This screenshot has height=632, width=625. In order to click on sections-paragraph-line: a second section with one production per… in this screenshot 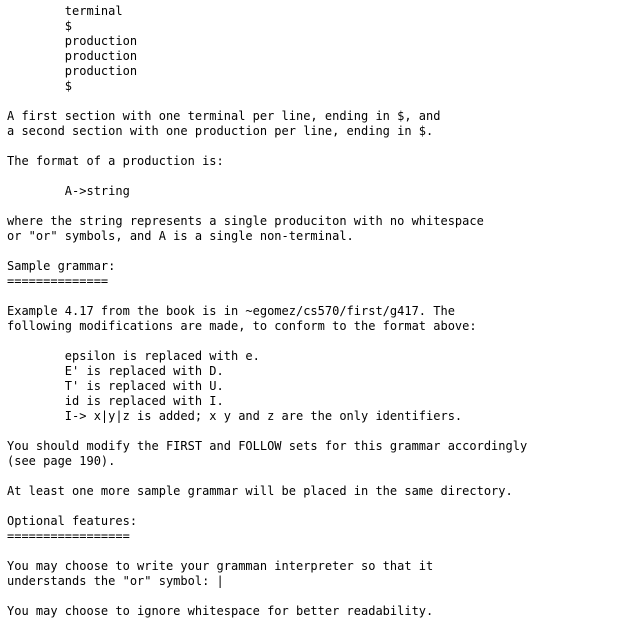, I will do `click(220, 131)`.